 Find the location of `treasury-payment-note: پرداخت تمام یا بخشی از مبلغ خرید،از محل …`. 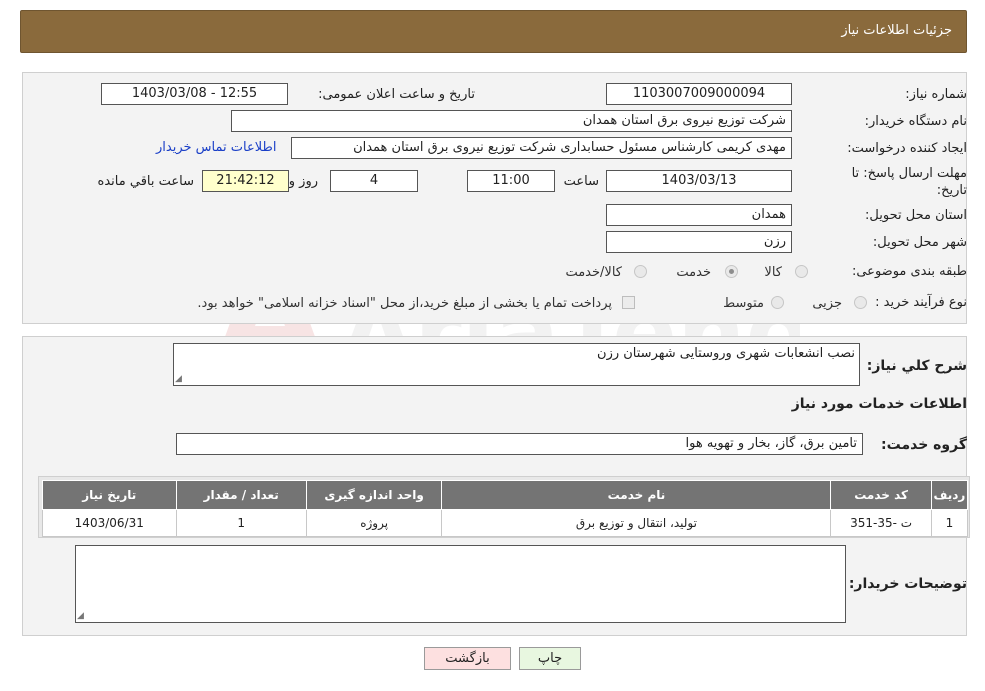

treasury-payment-note: پرداخت تمام یا بخشی از مبلغ خرید،از محل … is located at coordinates (404, 303).